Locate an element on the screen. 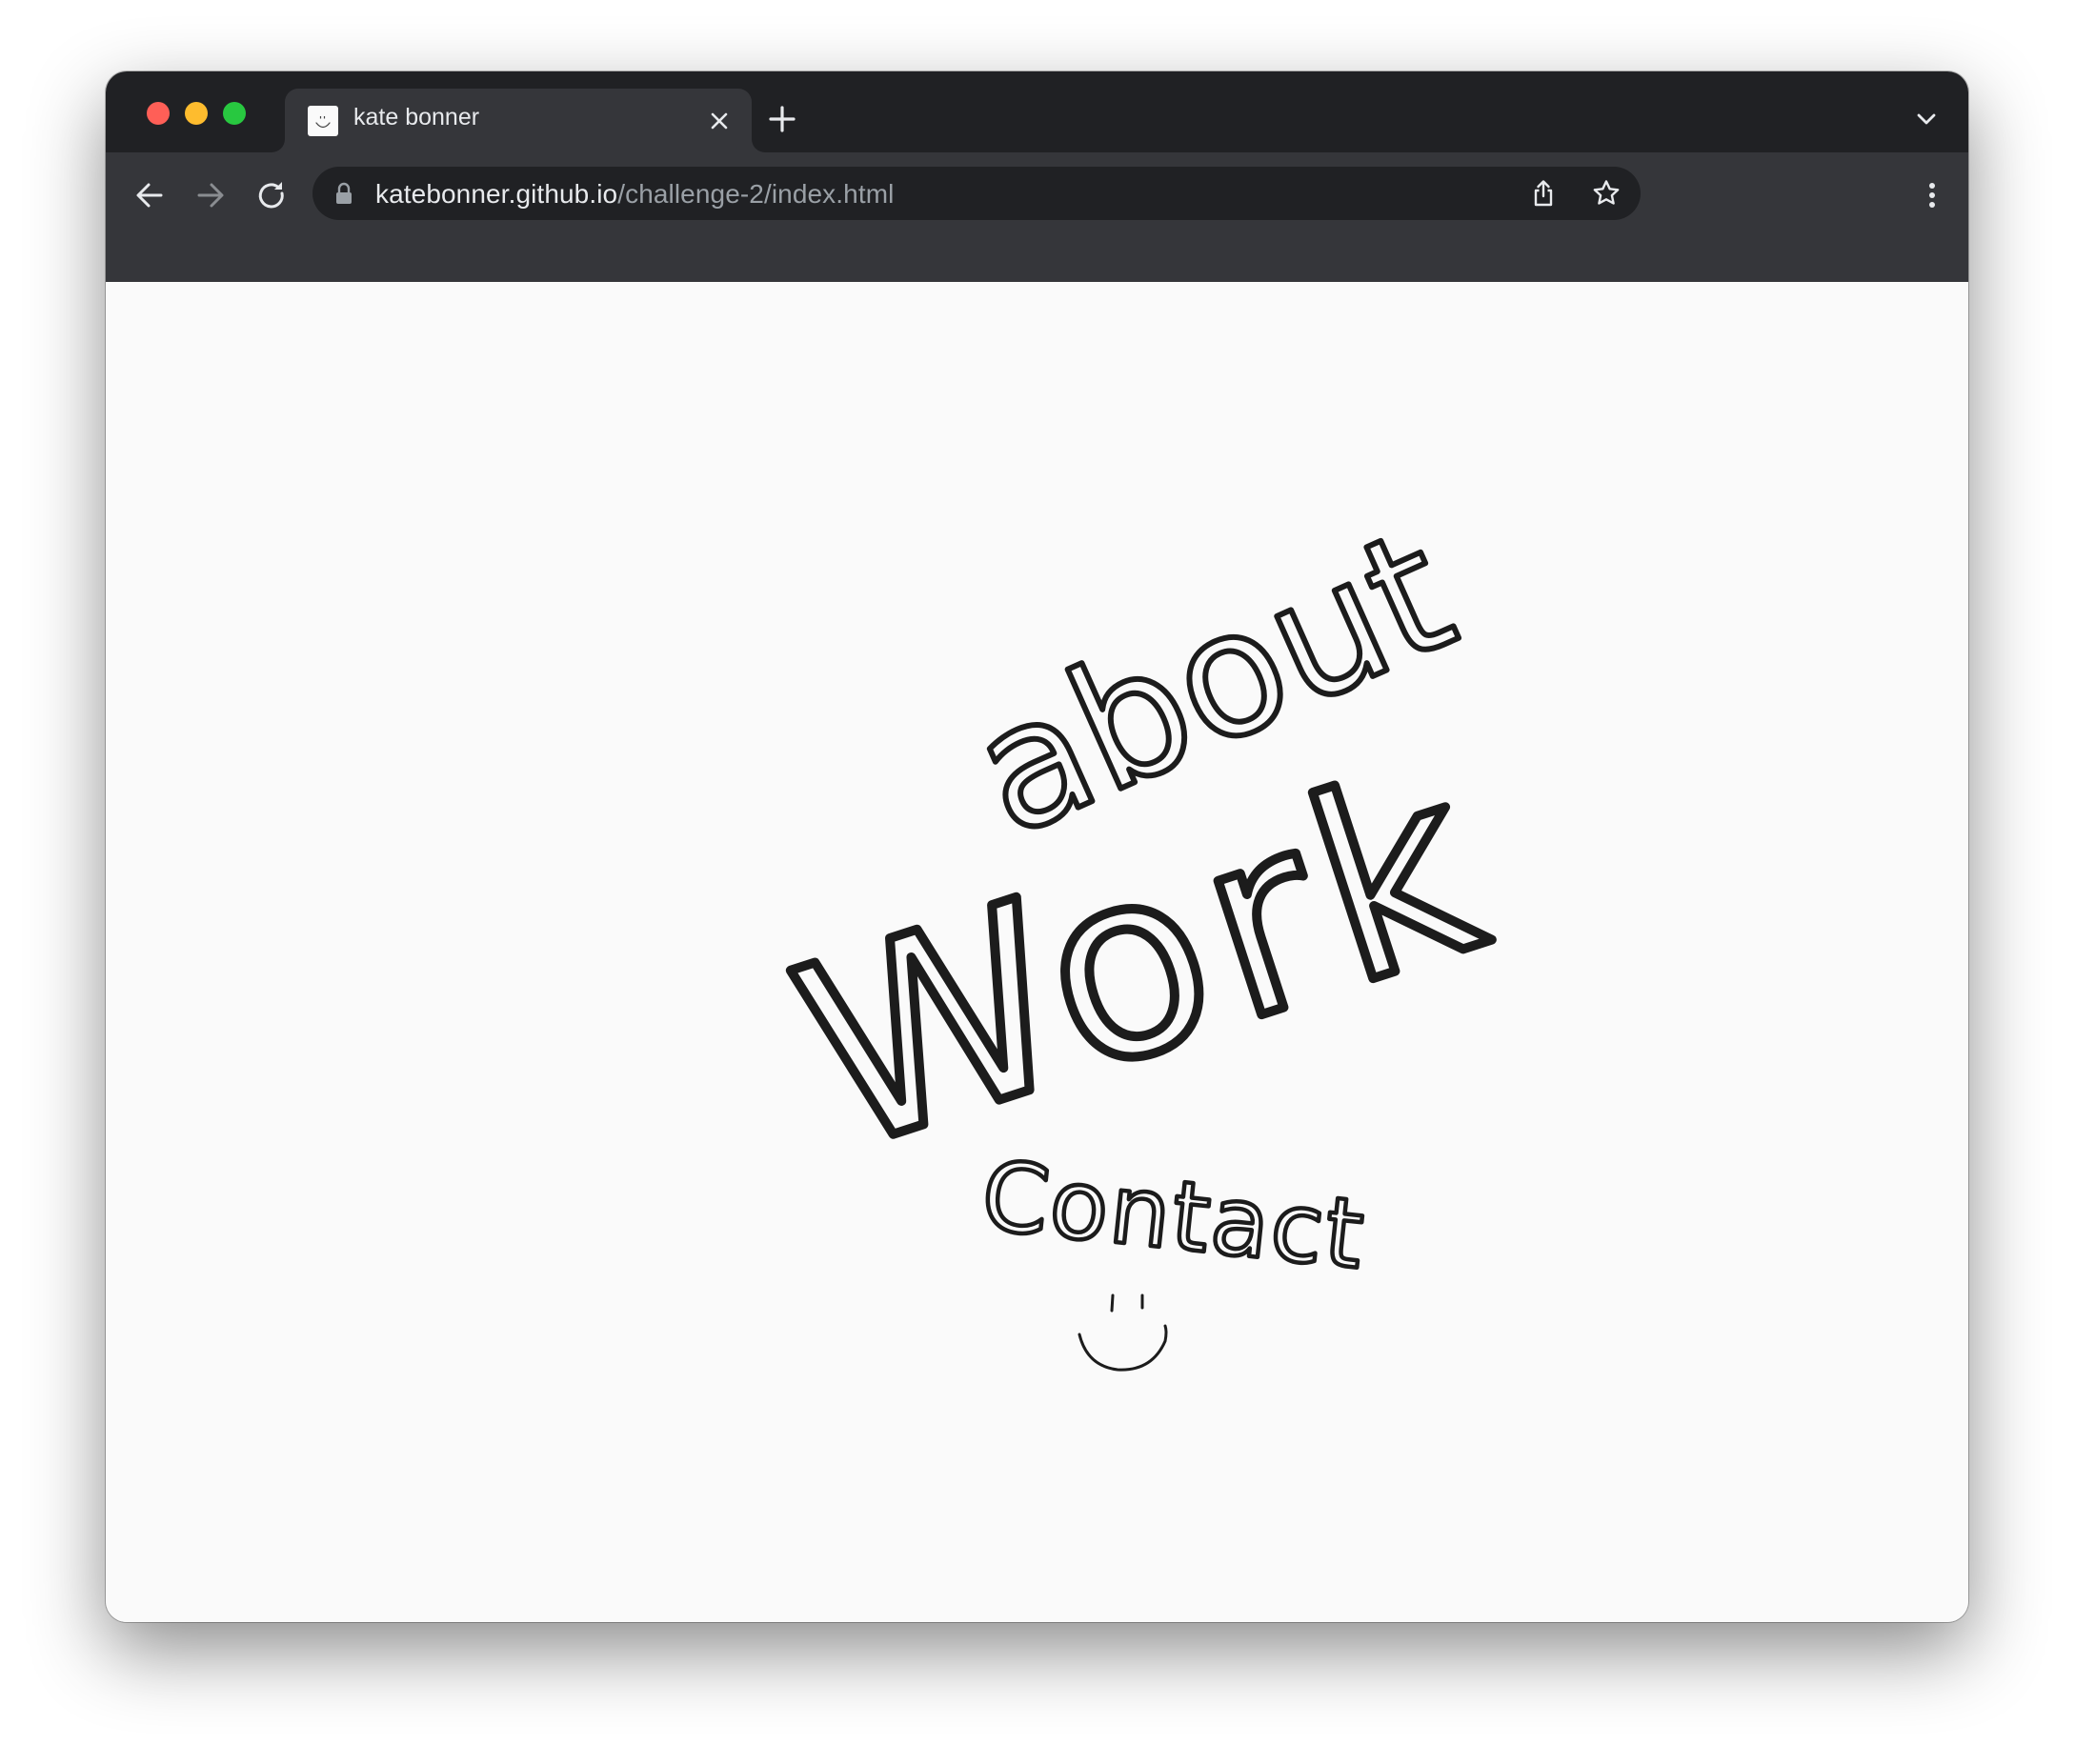 Image resolution: width=2075 pixels, height=1764 pixels. smiley-favicon-icon is located at coordinates (323, 121).